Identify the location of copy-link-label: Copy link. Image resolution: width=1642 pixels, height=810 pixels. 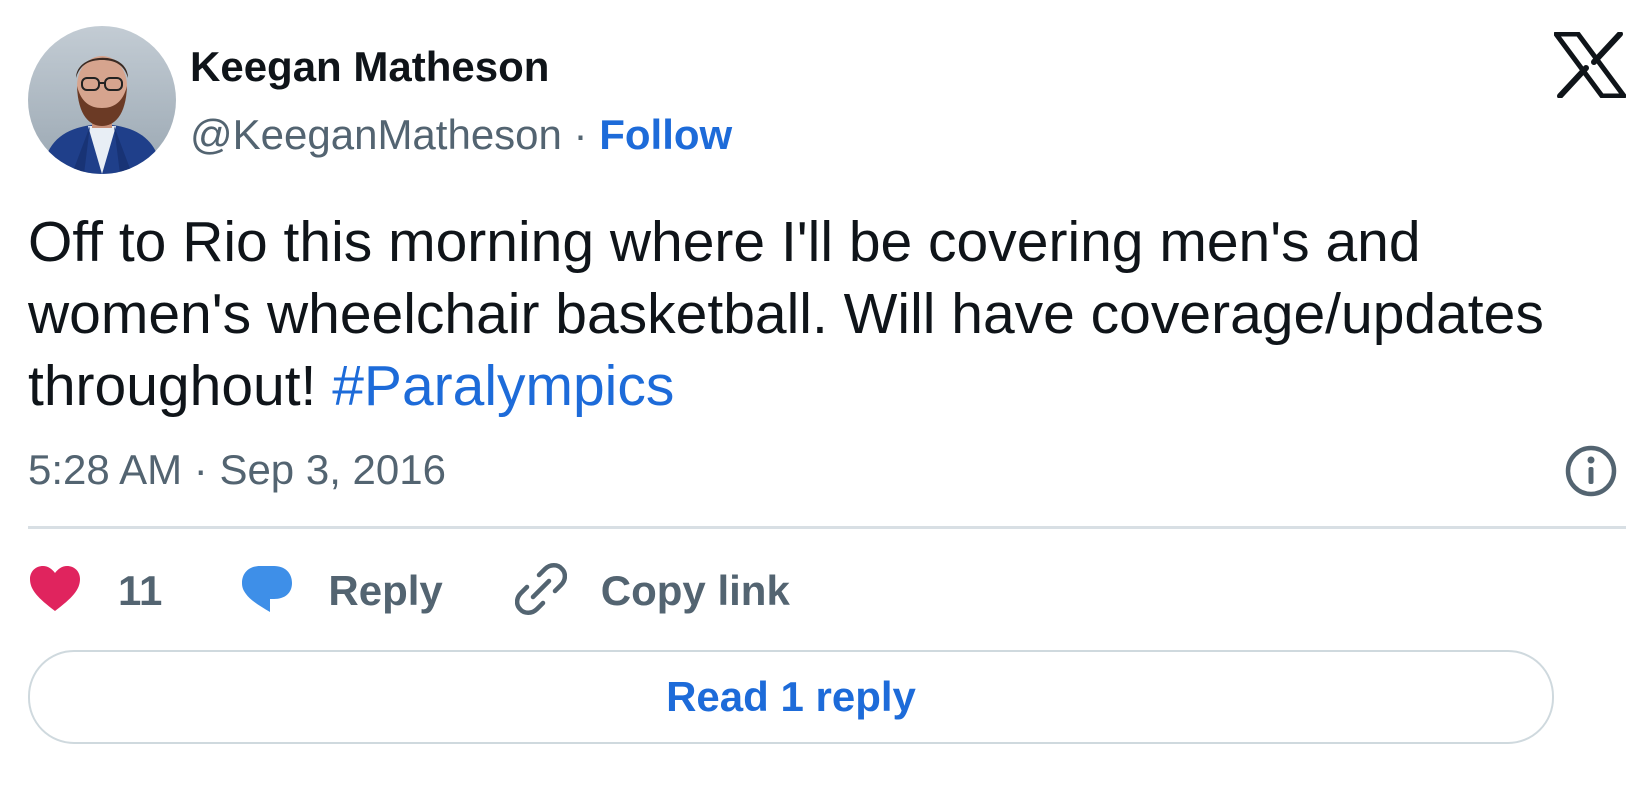
(695, 590).